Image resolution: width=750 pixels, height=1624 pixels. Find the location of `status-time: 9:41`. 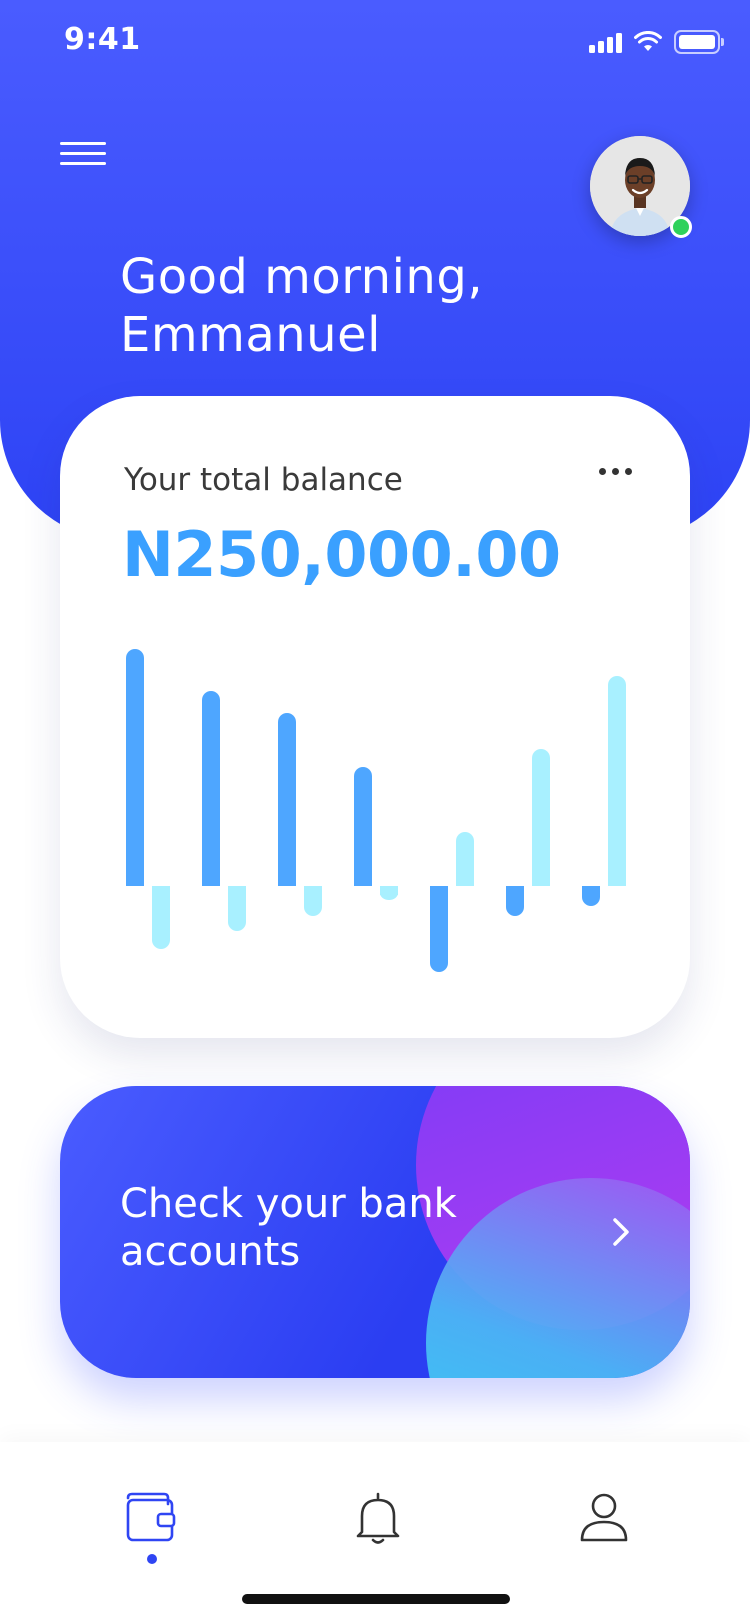

status-time: 9:41 is located at coordinates (102, 39).